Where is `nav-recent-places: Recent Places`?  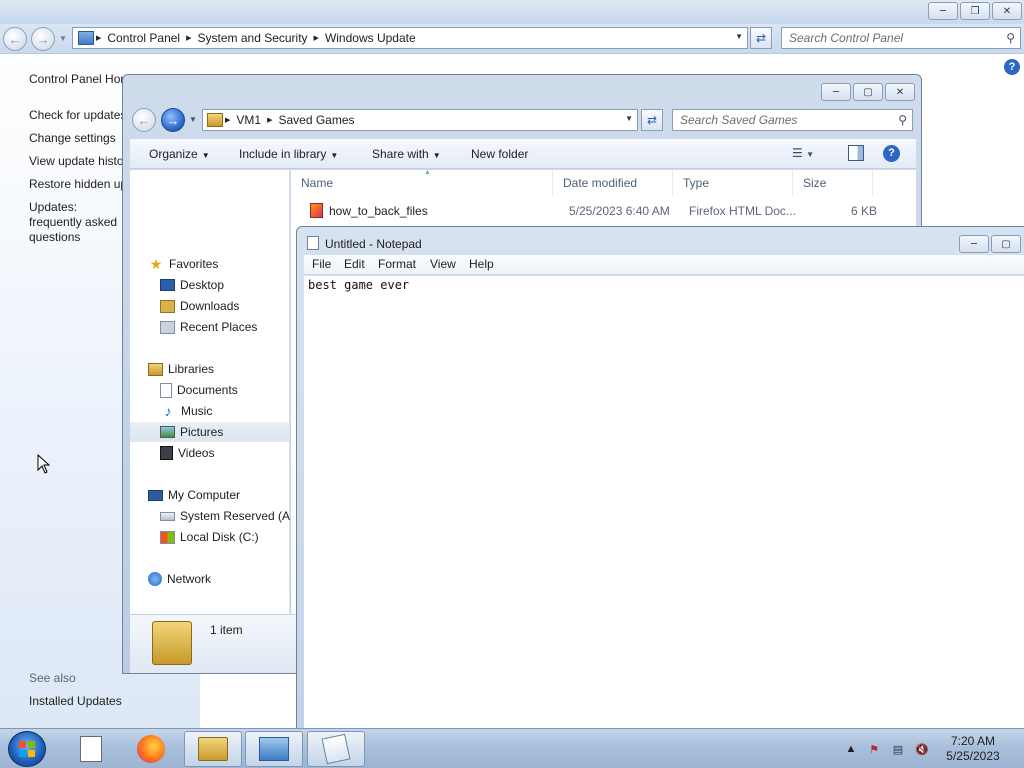 nav-recent-places: Recent Places is located at coordinates (208, 327).